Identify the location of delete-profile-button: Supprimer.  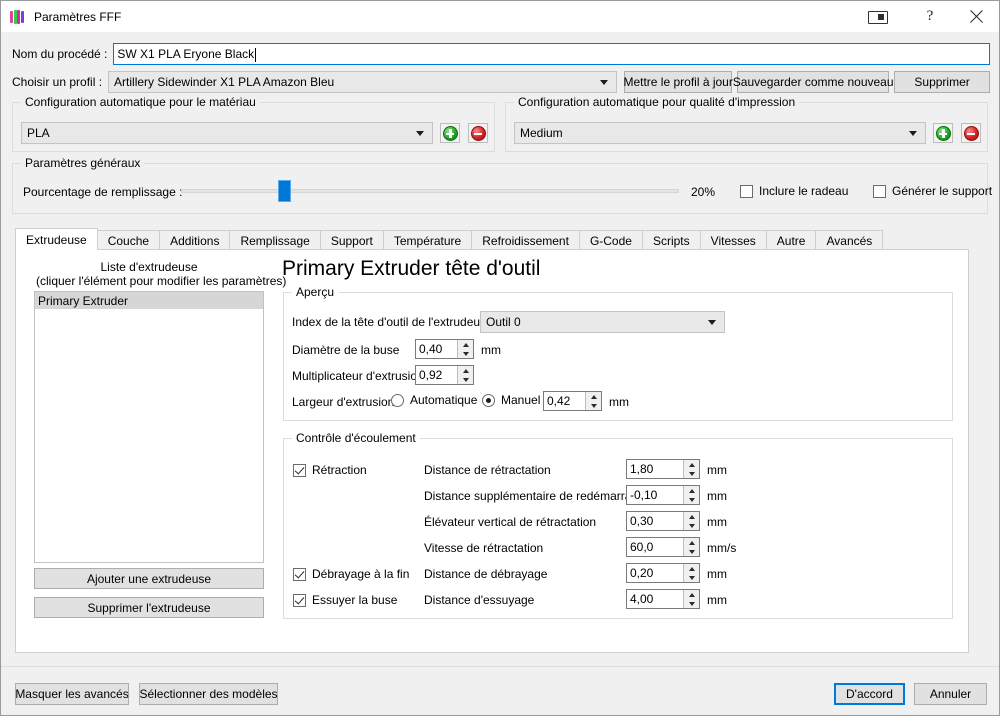
(942, 82).